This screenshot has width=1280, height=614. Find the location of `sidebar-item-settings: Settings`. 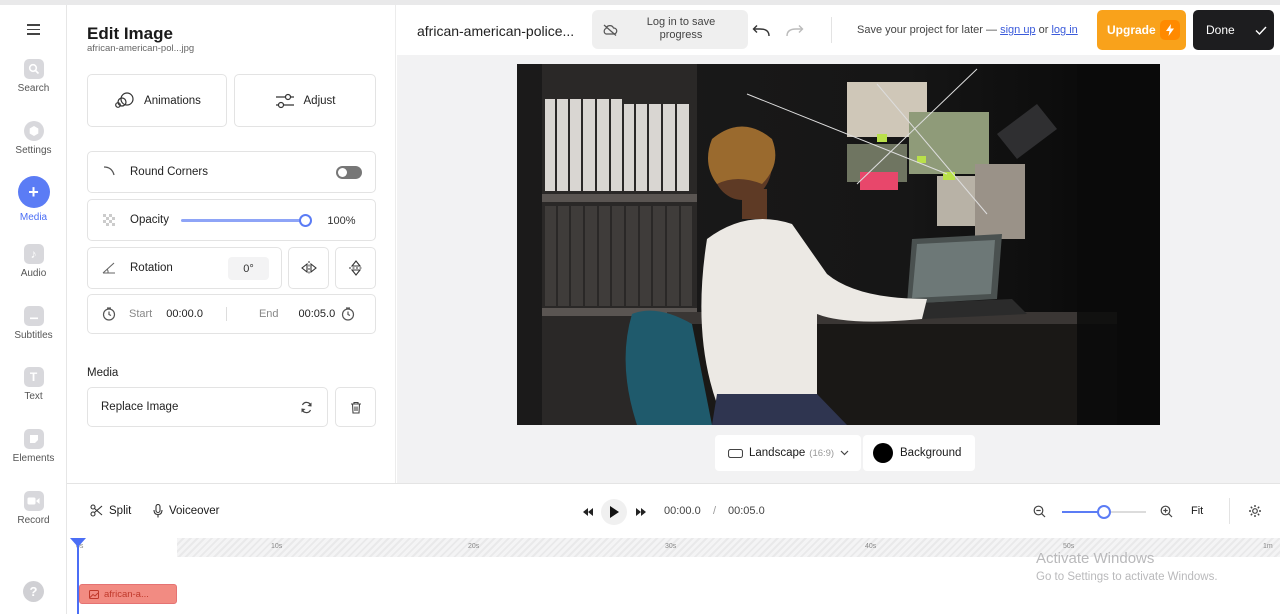

sidebar-item-settings: Settings is located at coordinates (33, 138).